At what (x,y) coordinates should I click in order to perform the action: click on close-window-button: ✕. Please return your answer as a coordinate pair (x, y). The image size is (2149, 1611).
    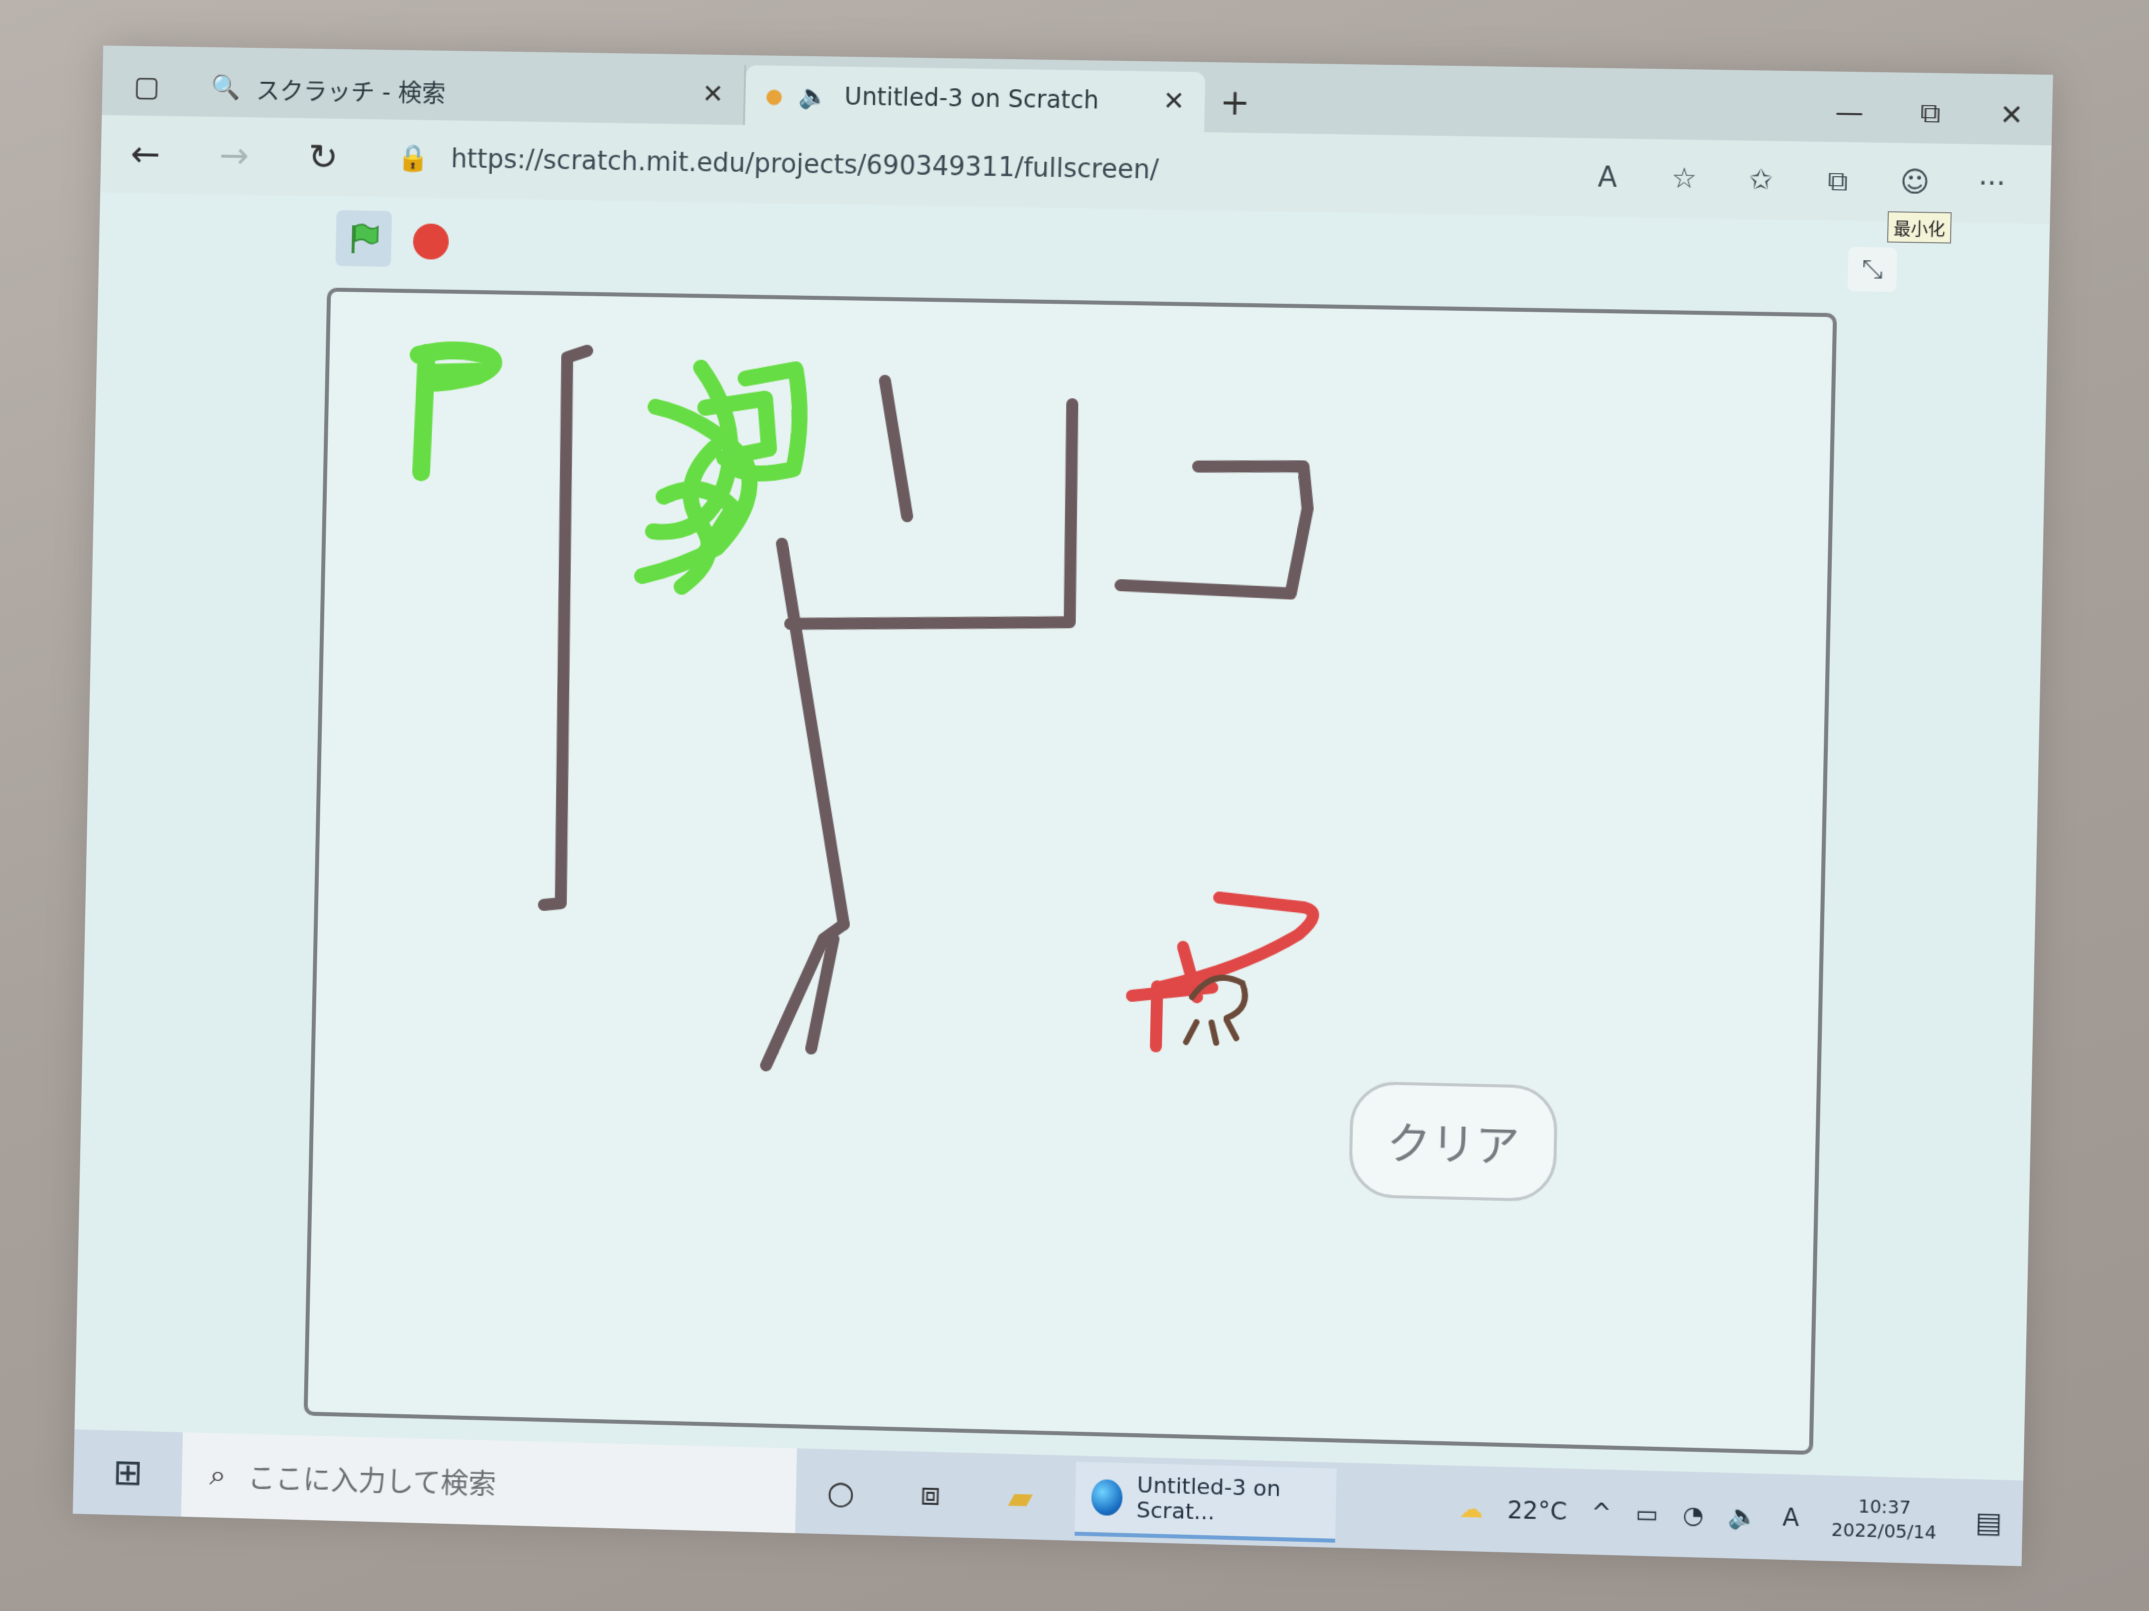
    Looking at the image, I should click on (2012, 114).